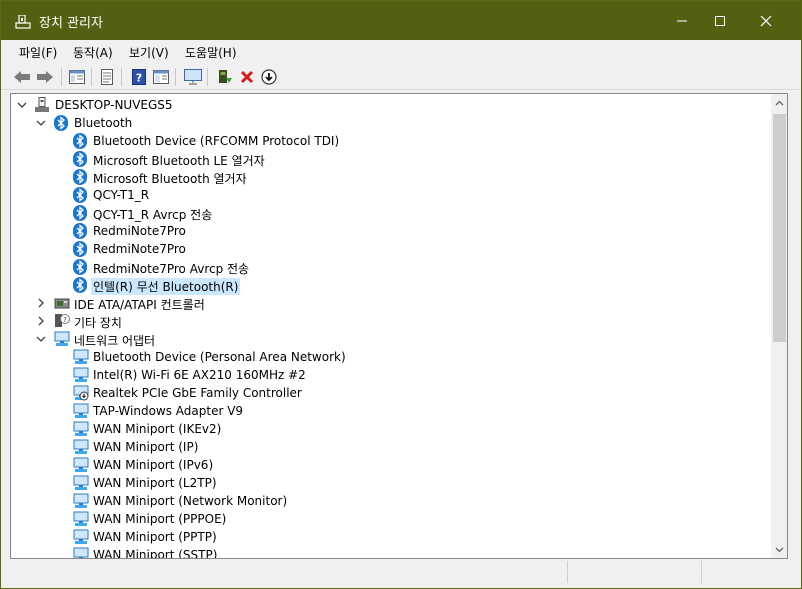  Describe the element at coordinates (391, 411) in the screenshot. I see `network-device-row: TAP-Windows Adapter V9` at that location.